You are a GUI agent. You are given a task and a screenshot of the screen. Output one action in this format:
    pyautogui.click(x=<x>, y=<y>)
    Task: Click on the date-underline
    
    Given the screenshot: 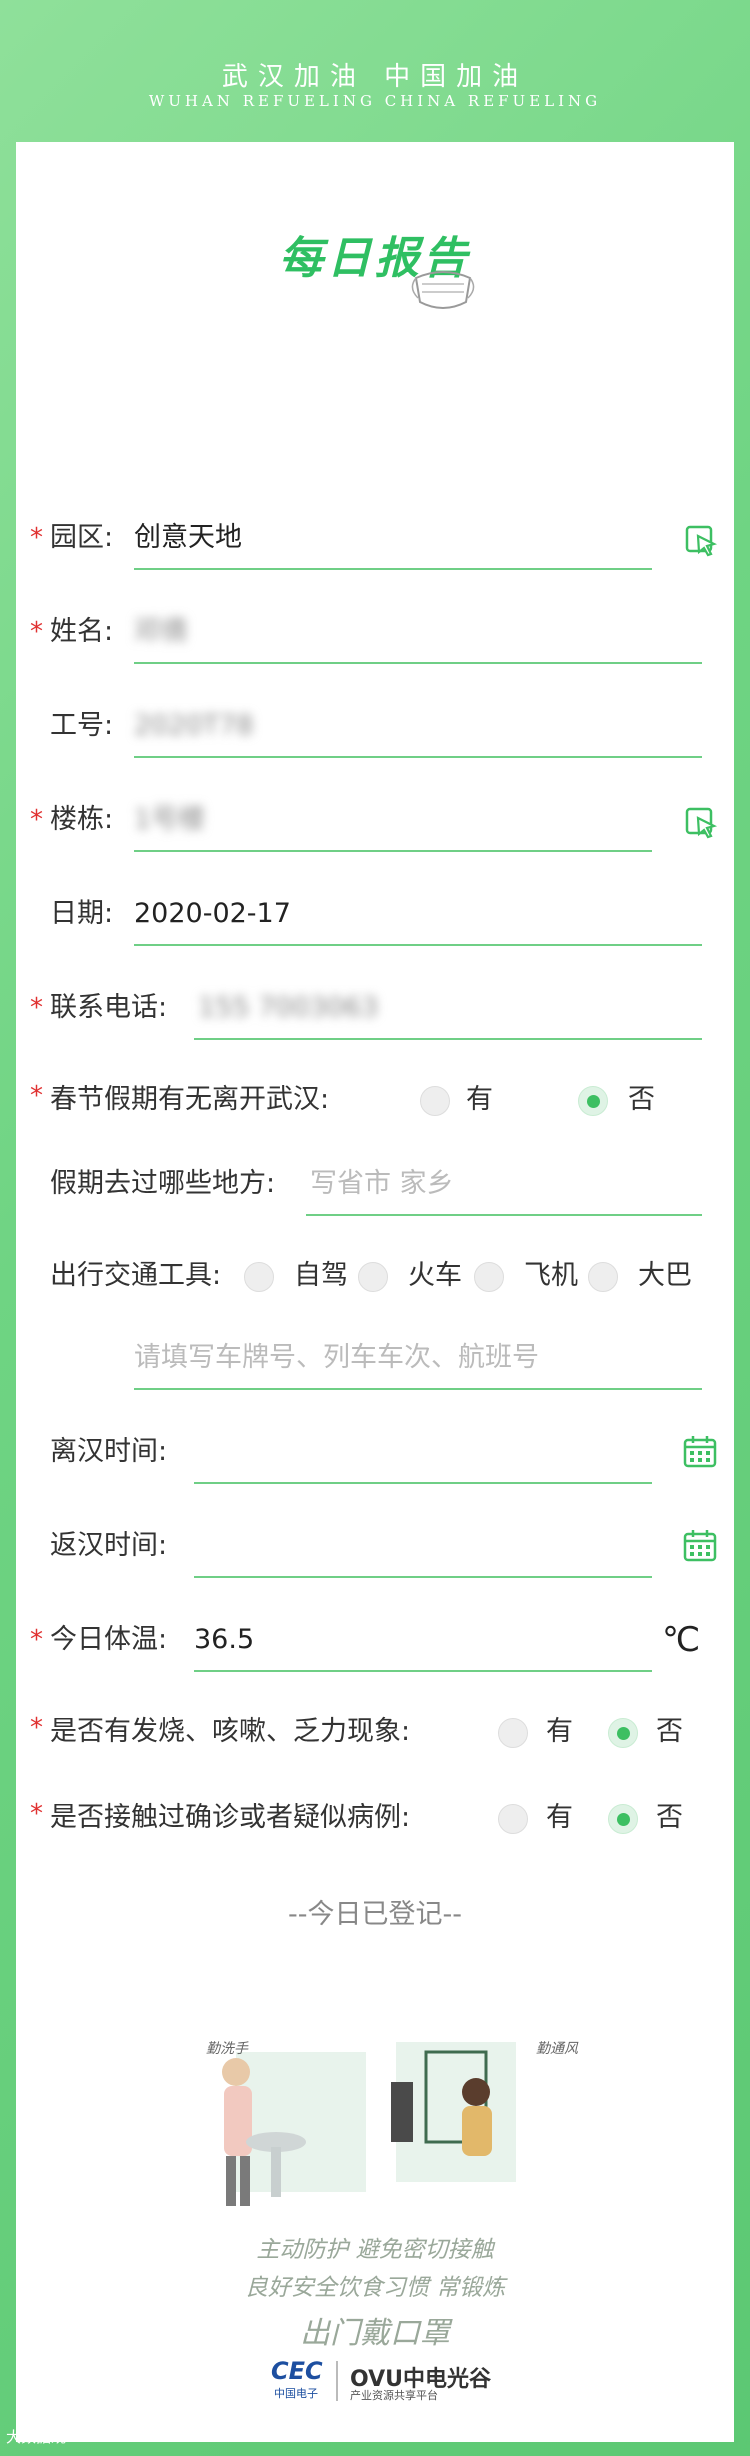 What is the action you would take?
    pyautogui.click(x=418, y=945)
    